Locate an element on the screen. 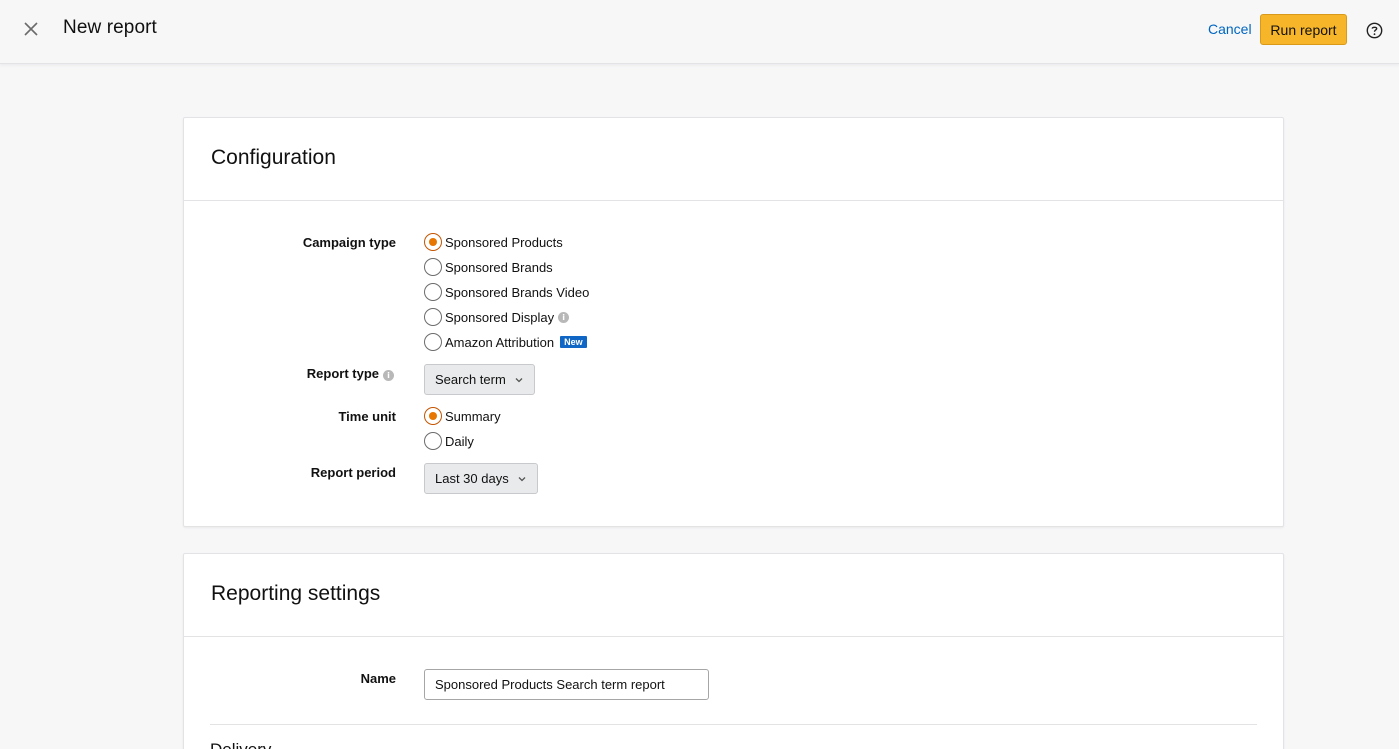 The image size is (1399, 749). reporting-settings-header: Reporting settings is located at coordinates (733, 595).